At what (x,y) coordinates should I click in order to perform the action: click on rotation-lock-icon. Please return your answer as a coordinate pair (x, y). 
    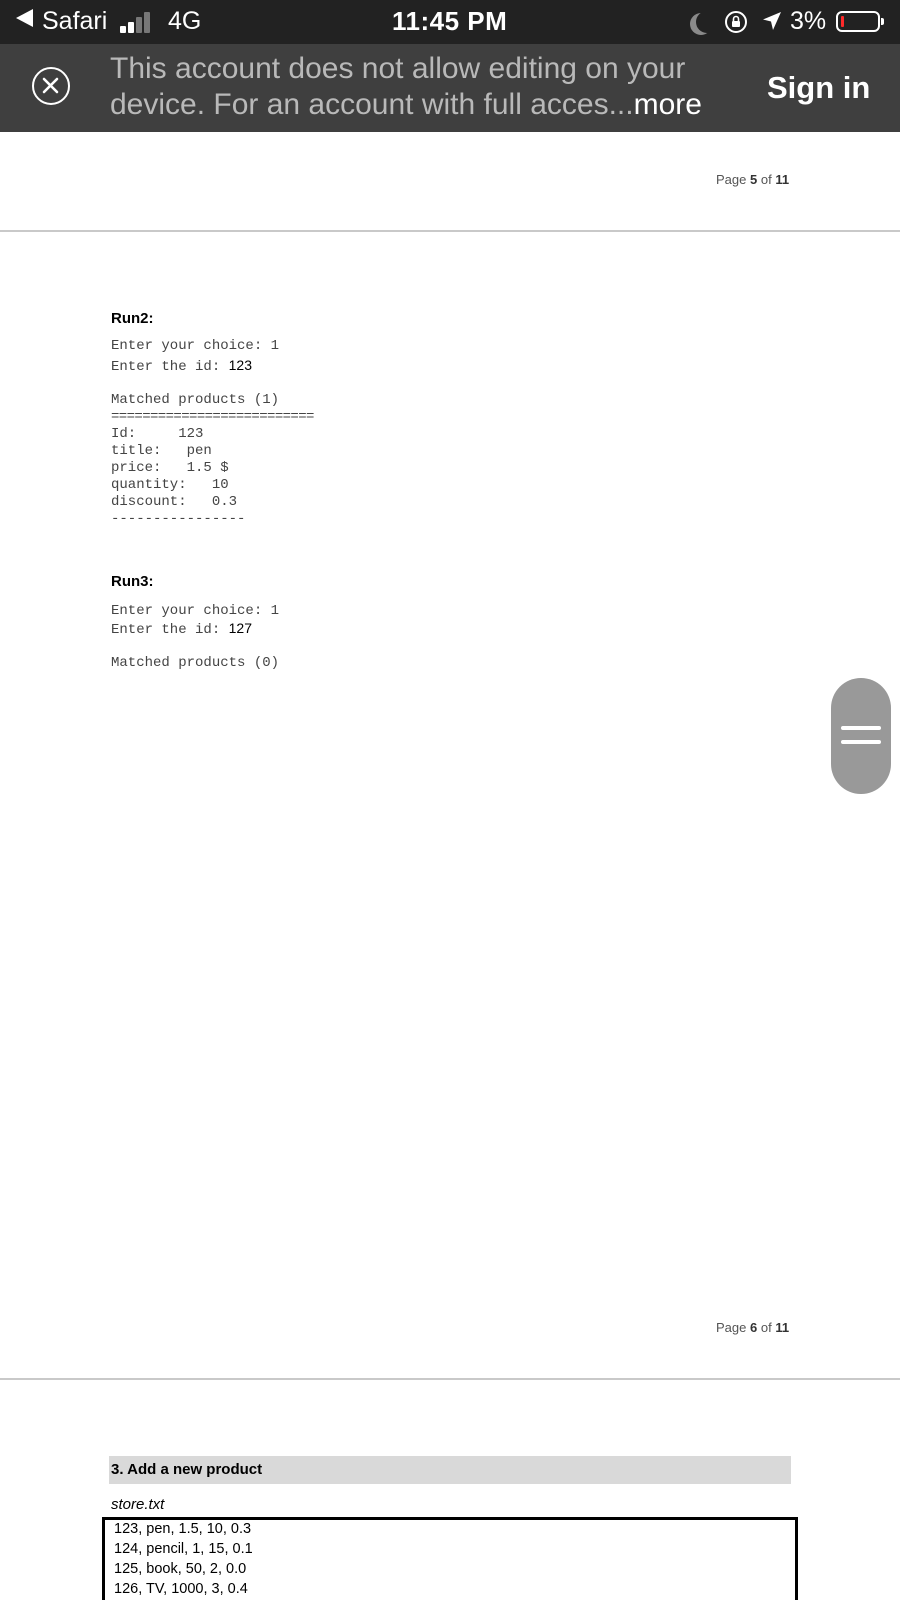
    Looking at the image, I should click on (736, 22).